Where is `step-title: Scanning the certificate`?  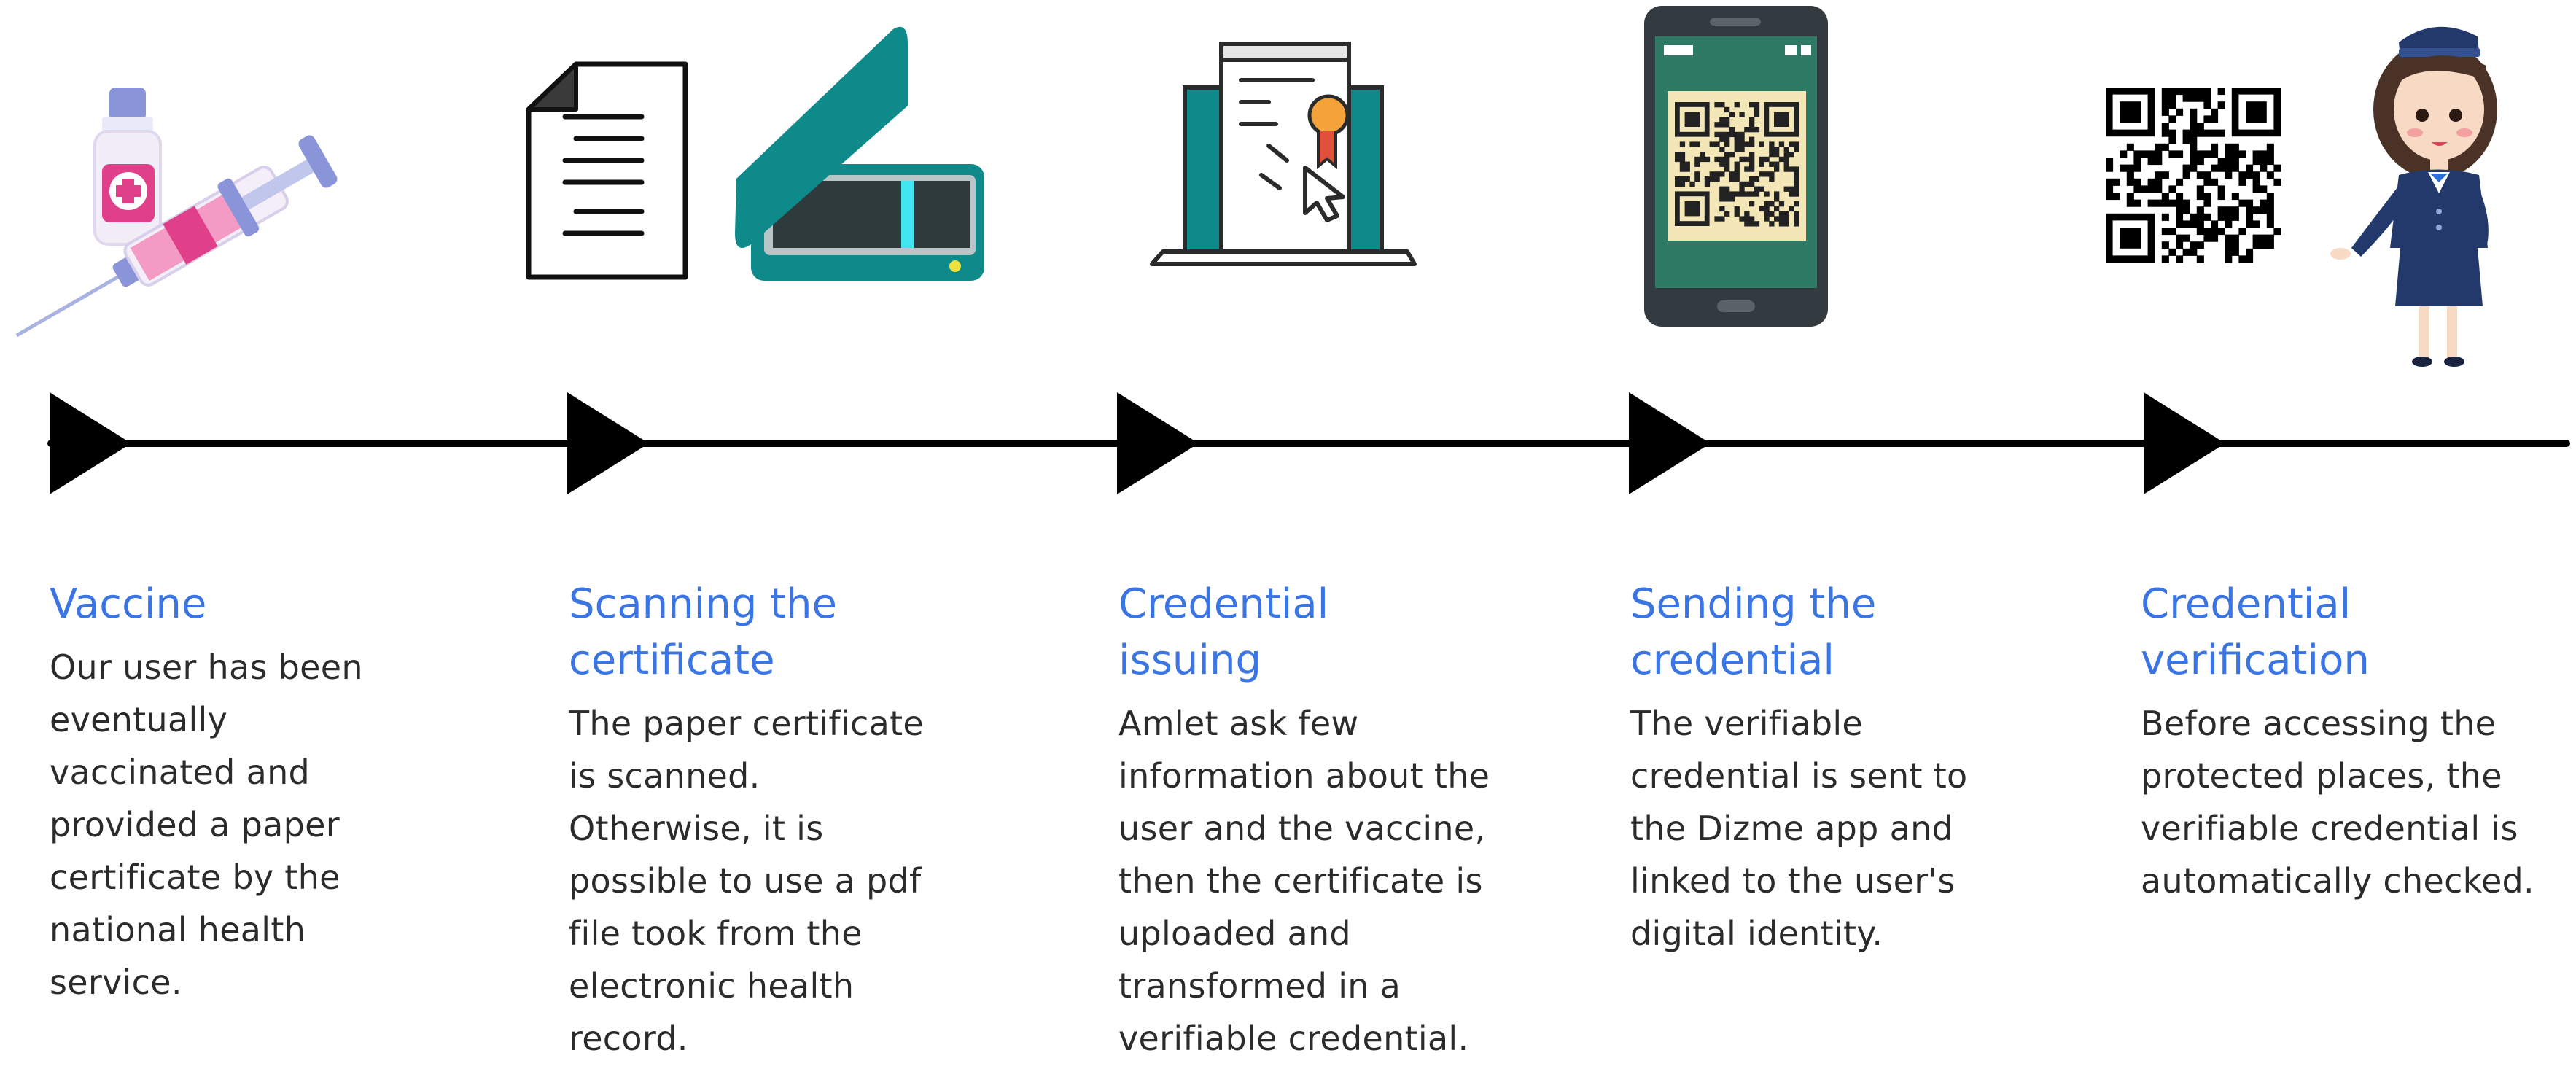
step-title: Scanning the certificate is located at coordinates (703, 632).